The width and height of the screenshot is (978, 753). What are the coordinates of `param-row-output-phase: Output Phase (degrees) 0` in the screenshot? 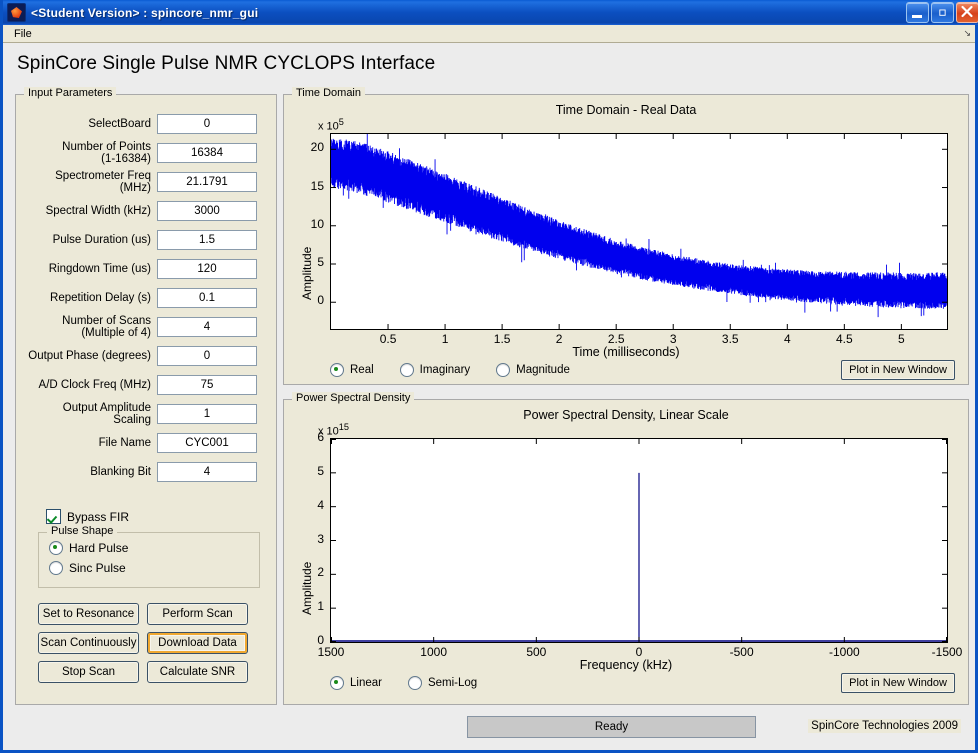 It's located at (147, 355).